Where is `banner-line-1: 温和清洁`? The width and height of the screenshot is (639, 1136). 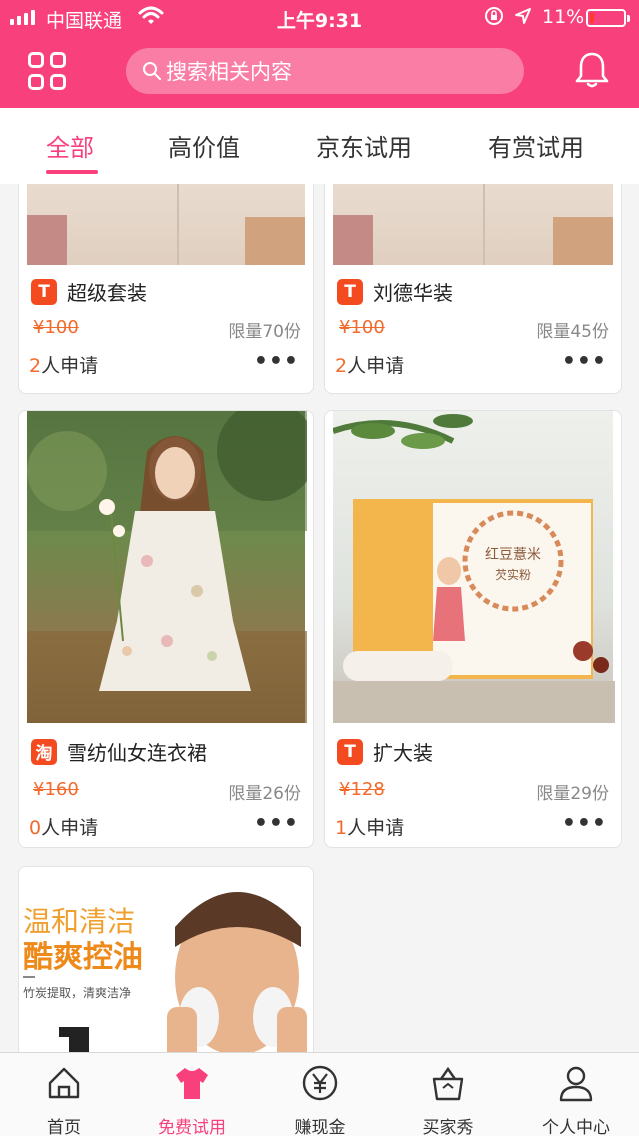 banner-line-1: 温和清洁 is located at coordinates (79, 921).